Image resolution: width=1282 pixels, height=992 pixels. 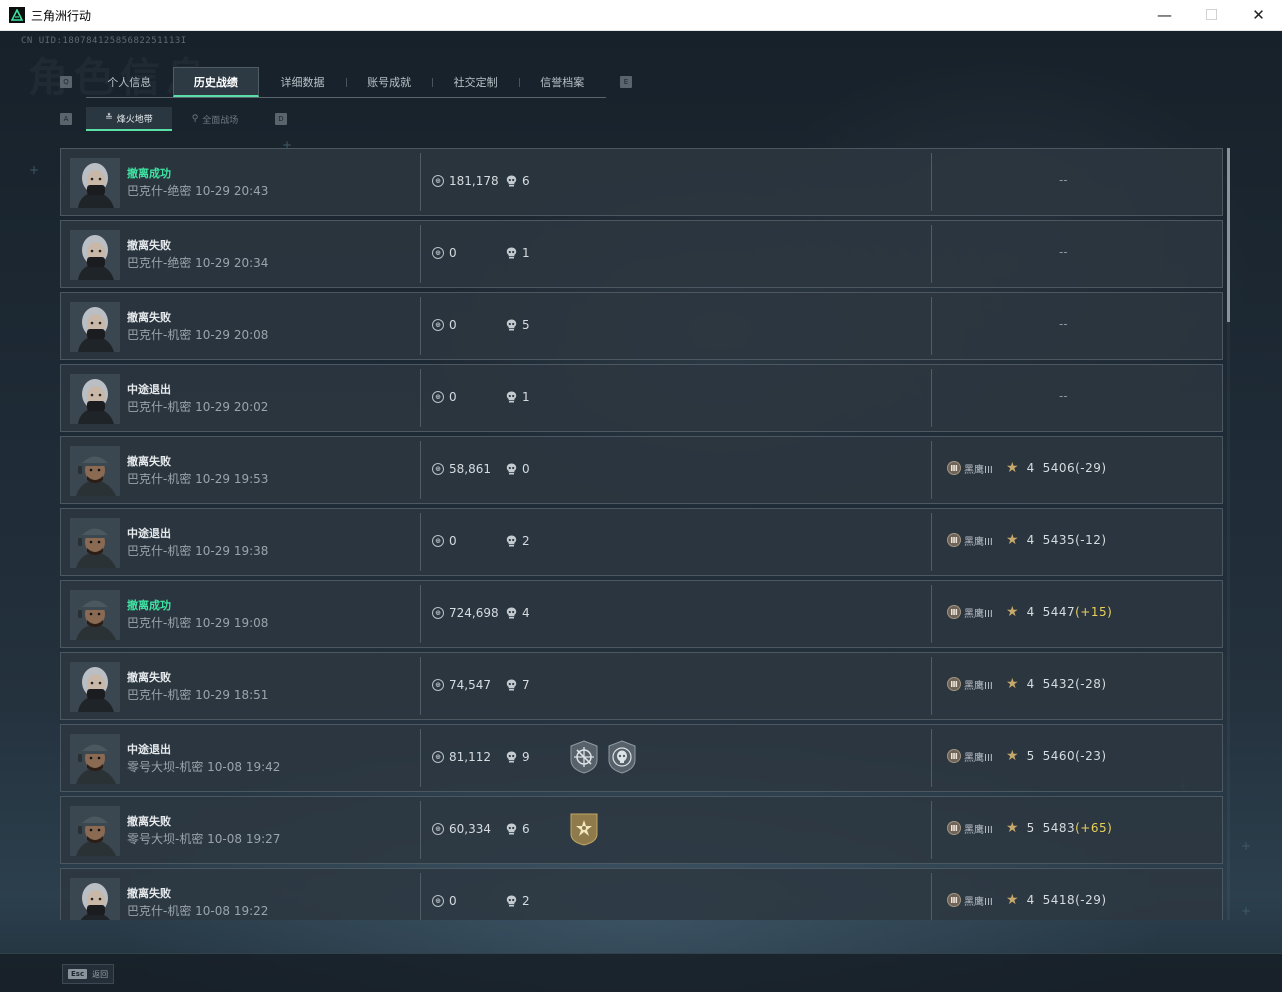 I want to click on rank-score: 5406, so click(x=1059, y=468).